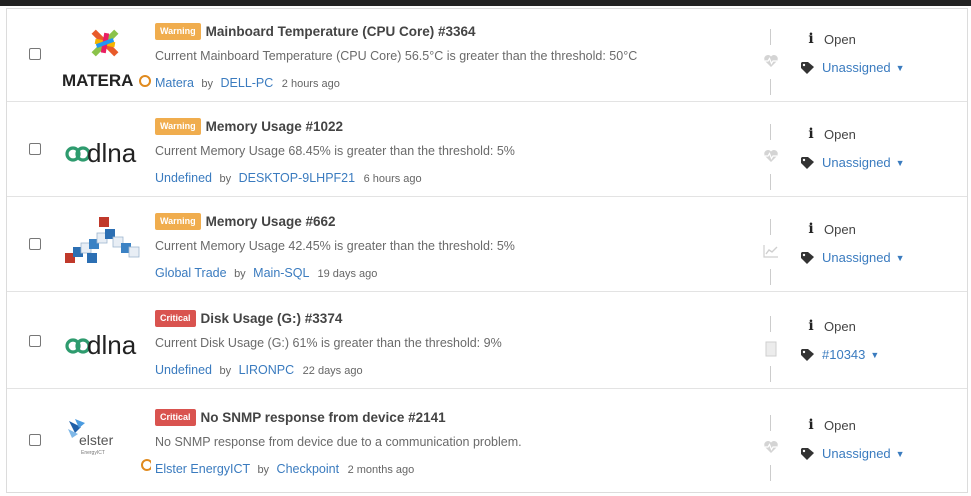 The image size is (971, 496). What do you see at coordinates (247, 83) in the screenshot?
I see `device-link: DELL-PC` at bounding box center [247, 83].